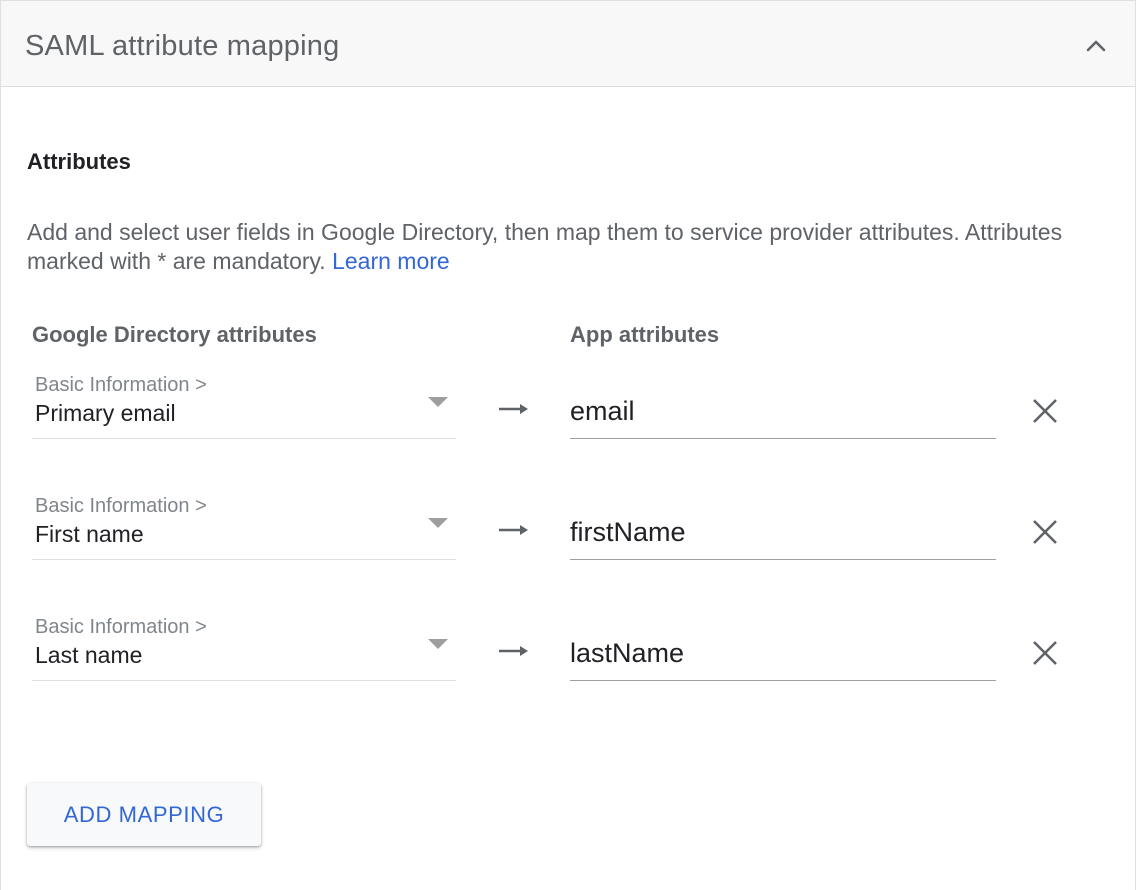  I want to click on directory-attribute-select: Basic Information > Primary email, so click(244, 405).